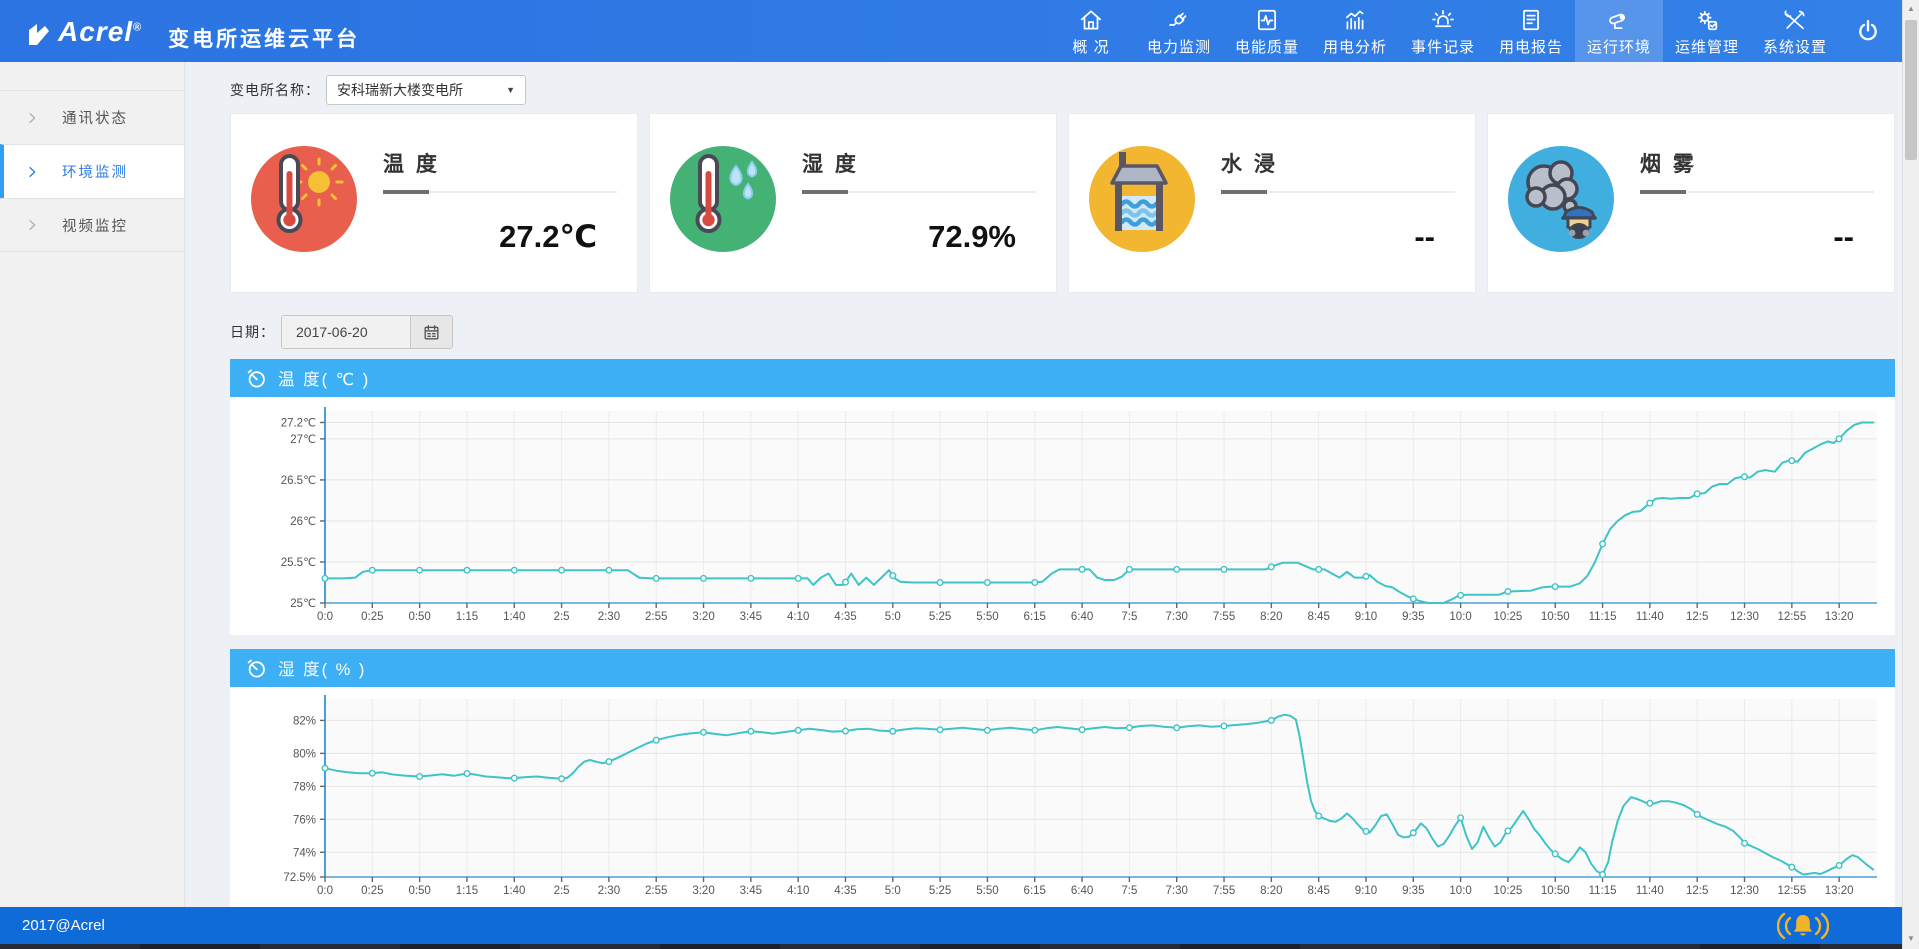 Image resolution: width=1919 pixels, height=949 pixels. I want to click on nav-item-event-log: 事件记录, so click(1443, 31).